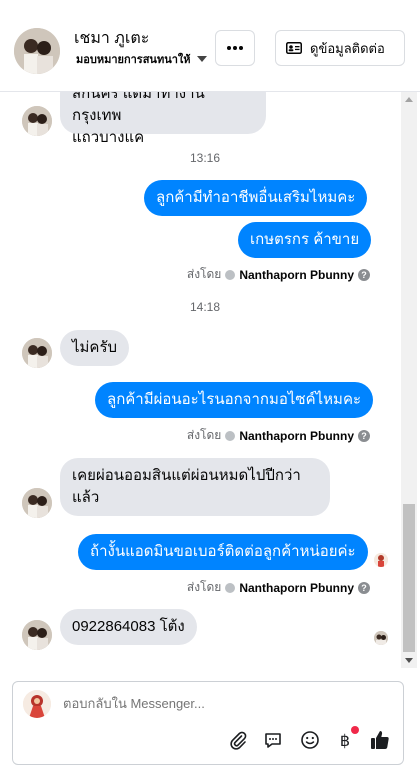 The width and height of the screenshot is (420, 772). I want to click on message-text: แถวบางแค, so click(108, 137).